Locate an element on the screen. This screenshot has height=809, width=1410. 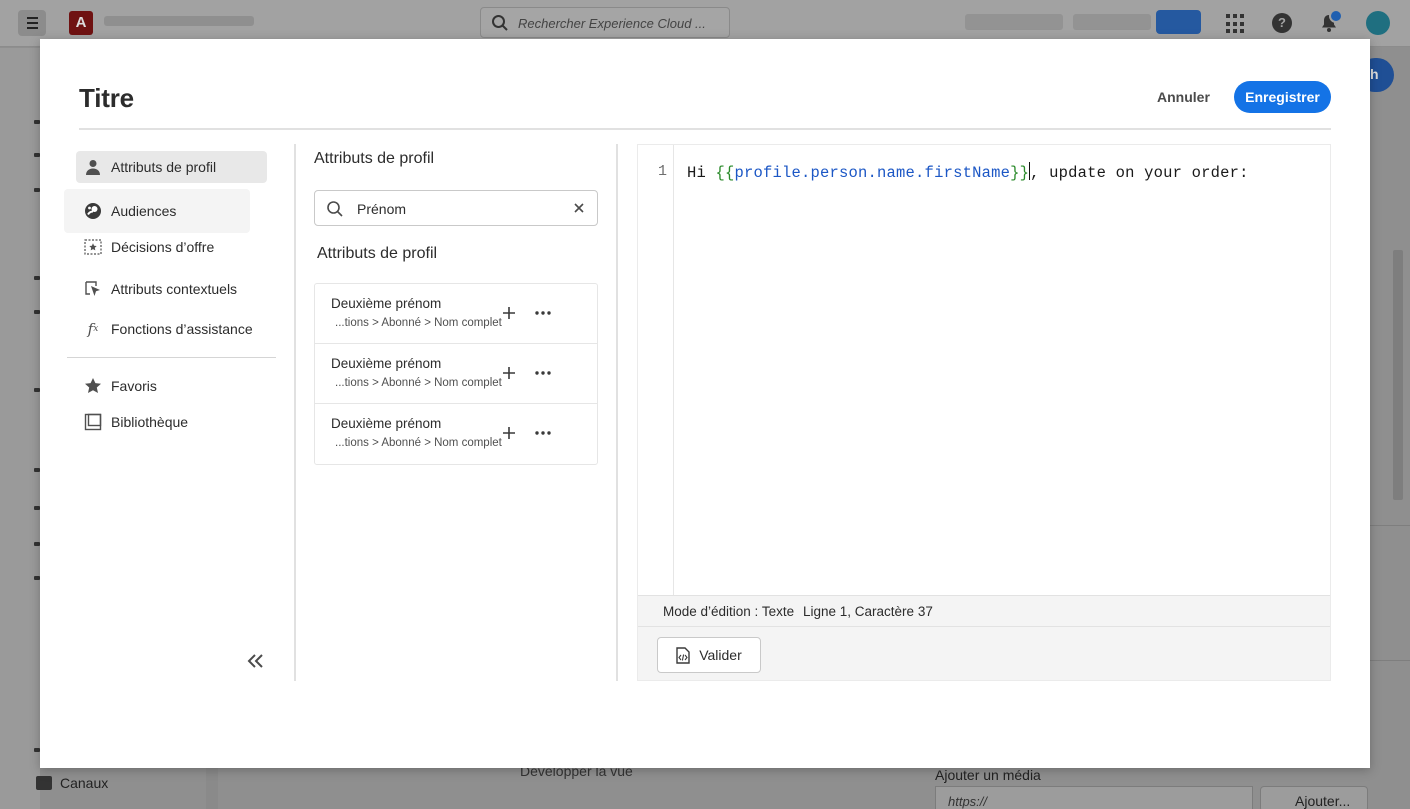
nav-item-label: Favoris is located at coordinates (134, 386).